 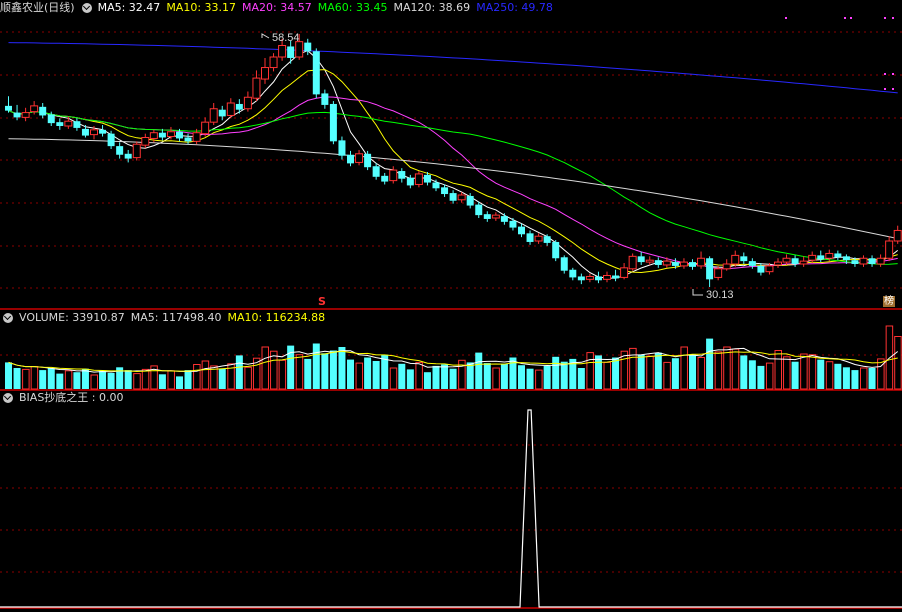 What do you see at coordinates (720, 295) in the screenshot?
I see `low-price-label: 30.13` at bounding box center [720, 295].